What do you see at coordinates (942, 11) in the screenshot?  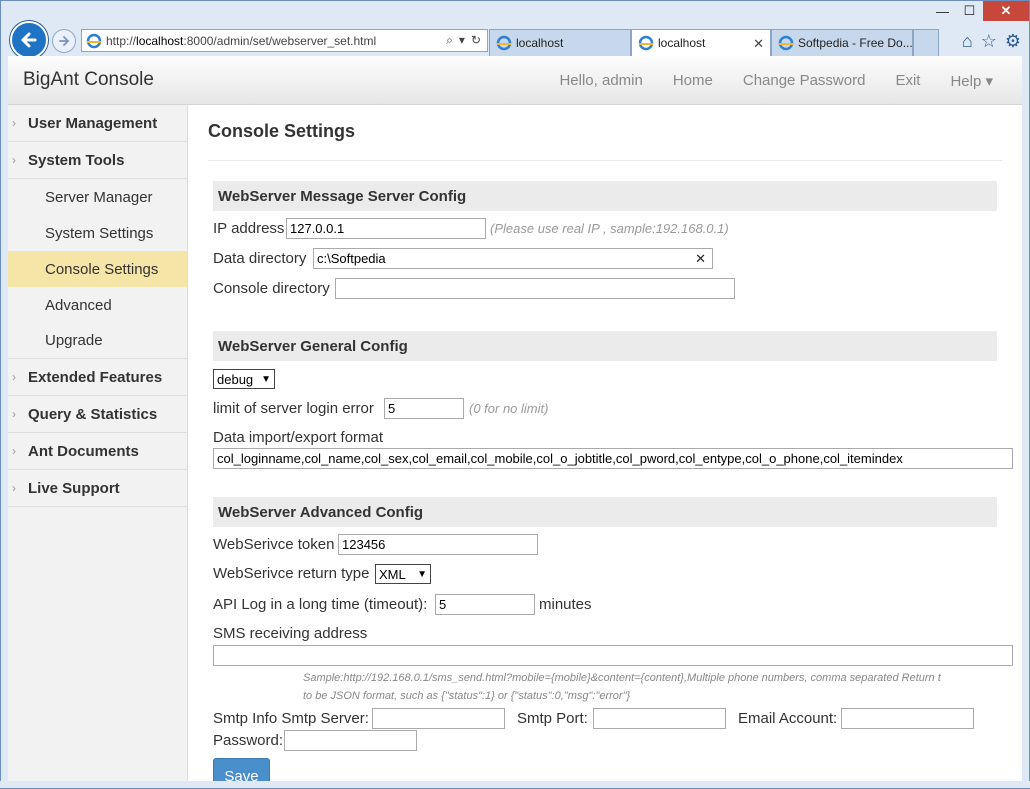 I see `minimize-button: —` at bounding box center [942, 11].